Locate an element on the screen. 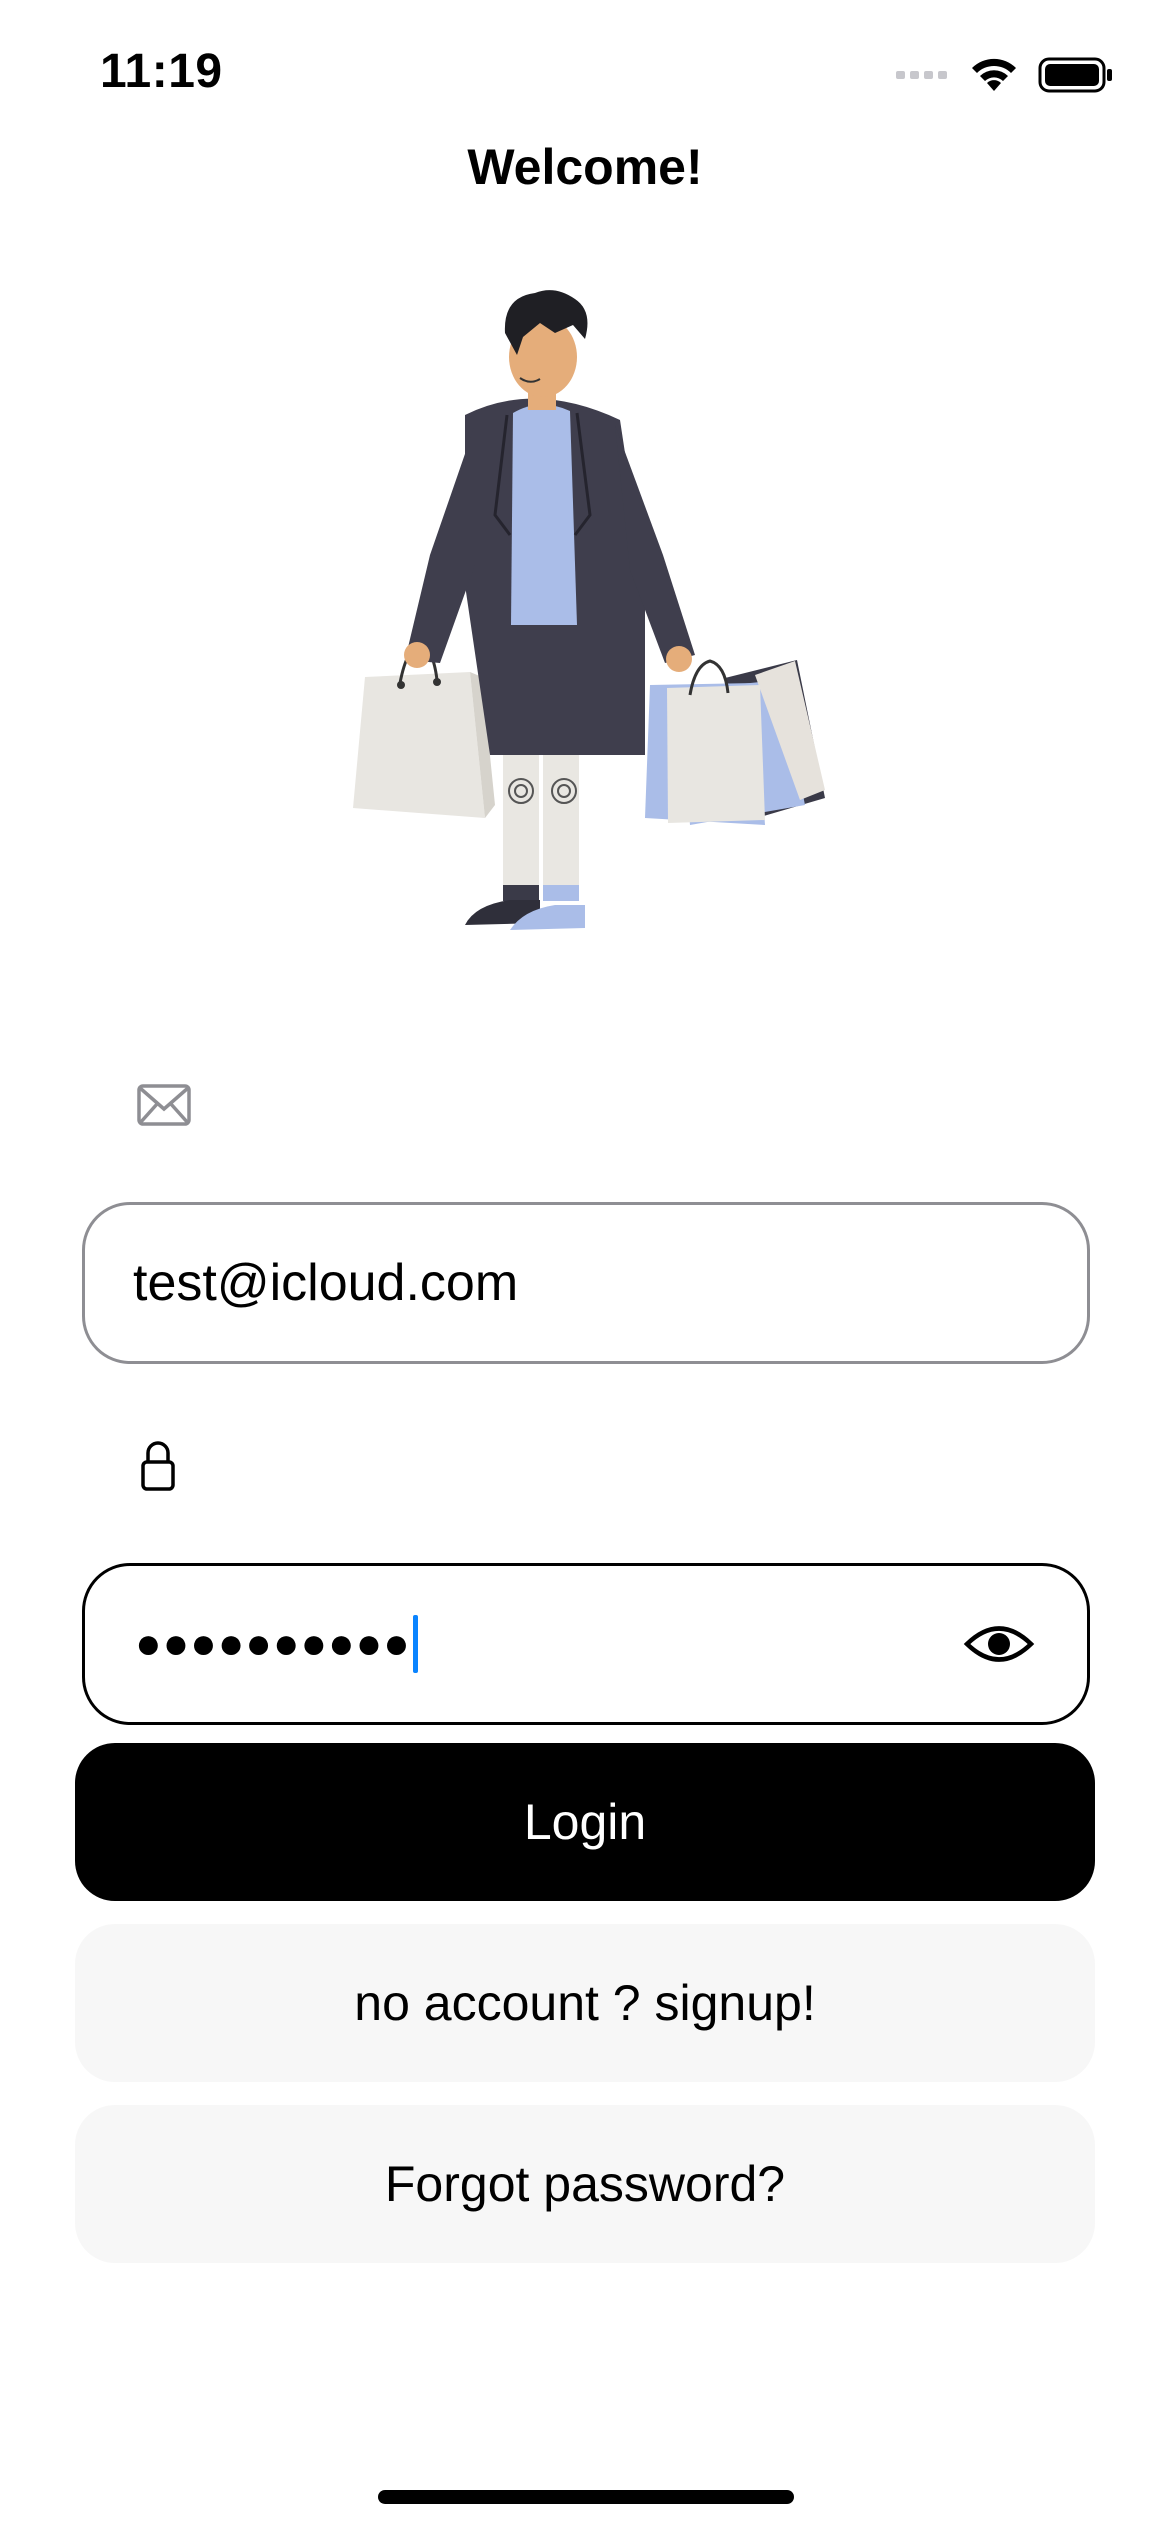 The image size is (1170, 2532). home-indicator is located at coordinates (586, 2497).